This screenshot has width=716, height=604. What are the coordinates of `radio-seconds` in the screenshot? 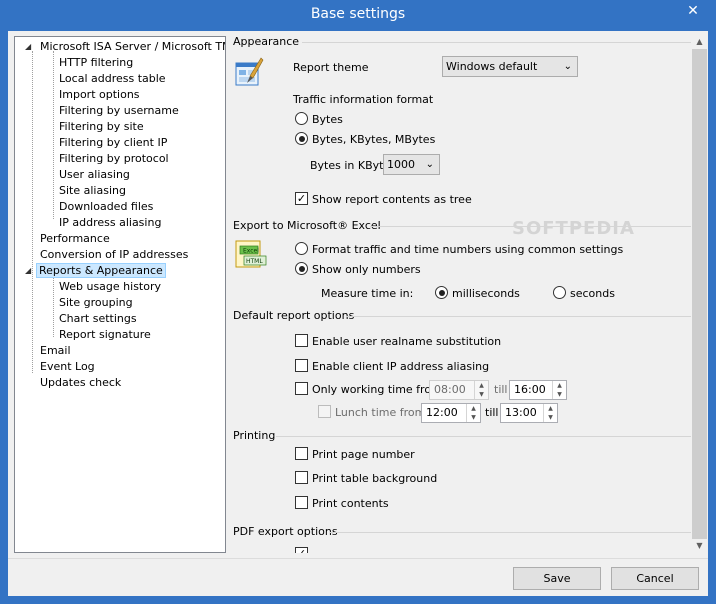 It's located at (559, 292).